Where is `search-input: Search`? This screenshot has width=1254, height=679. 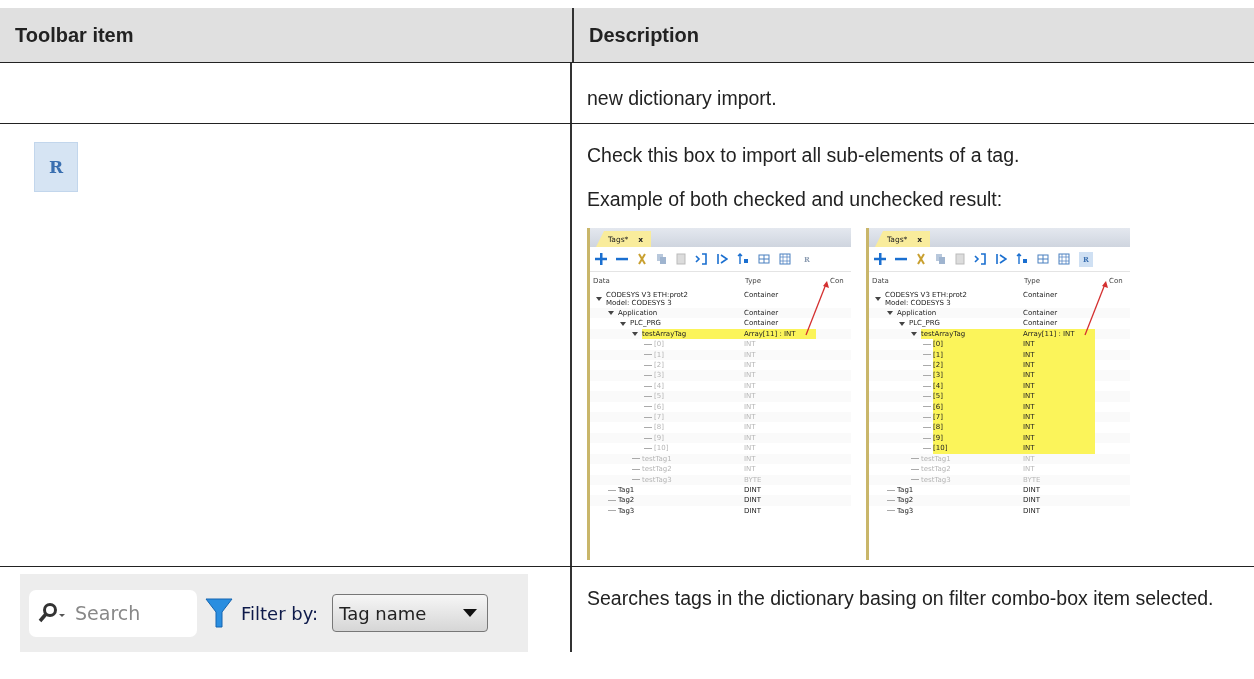 search-input: Search is located at coordinates (130, 613).